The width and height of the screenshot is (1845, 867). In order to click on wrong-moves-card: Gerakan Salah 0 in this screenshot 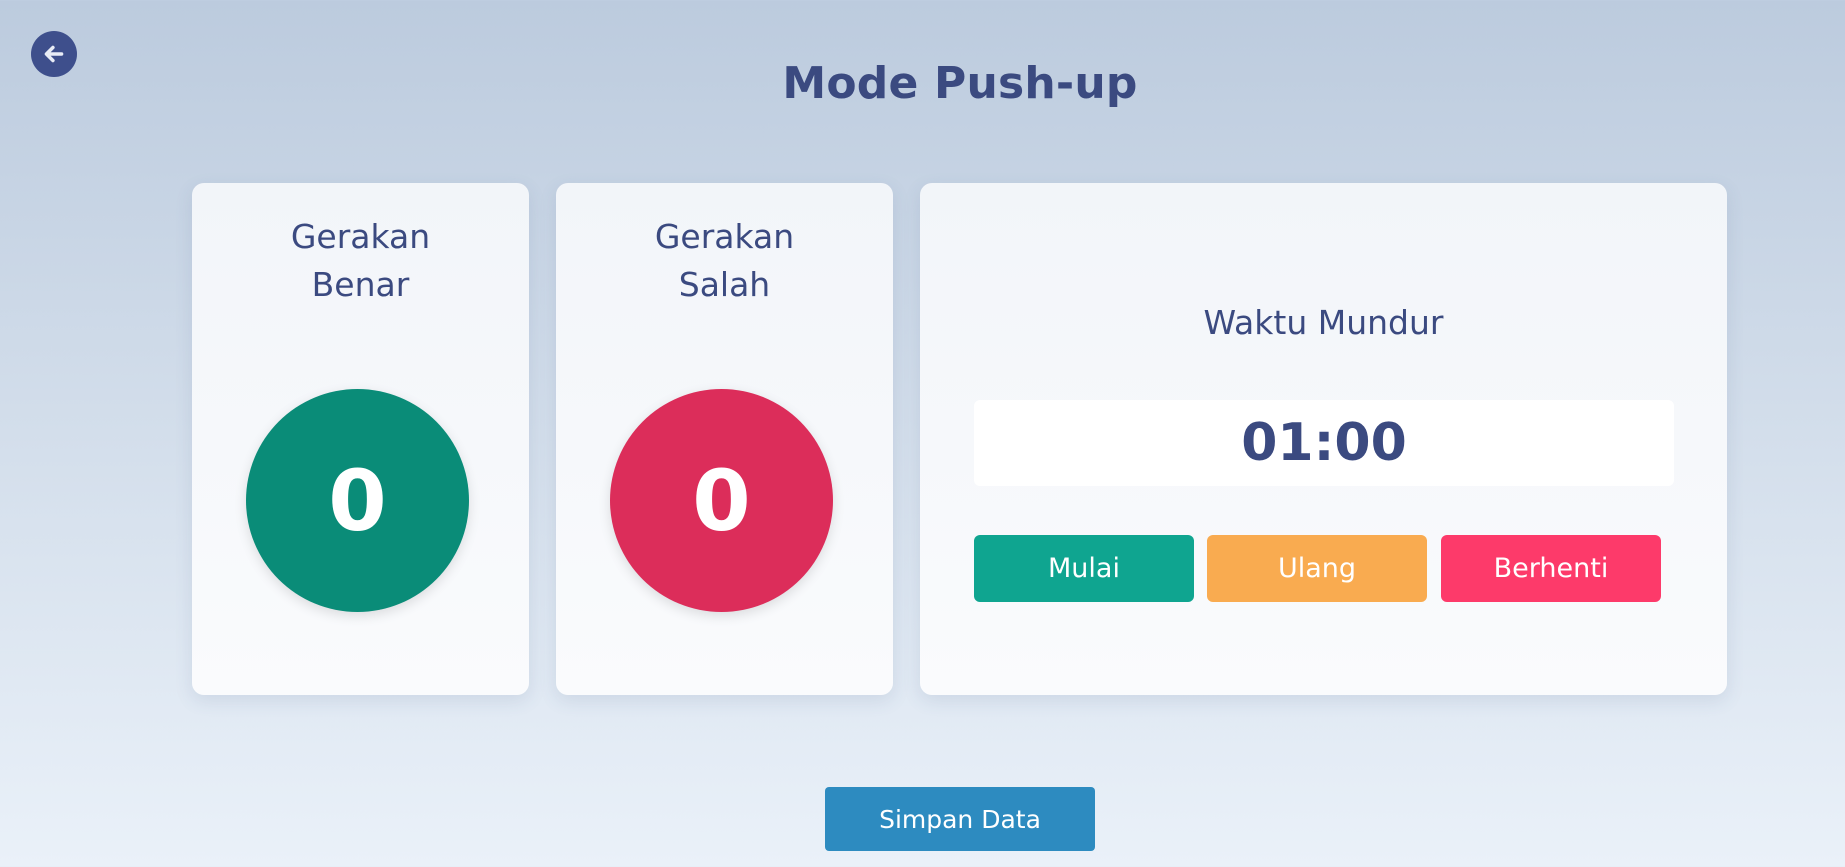, I will do `click(724, 439)`.